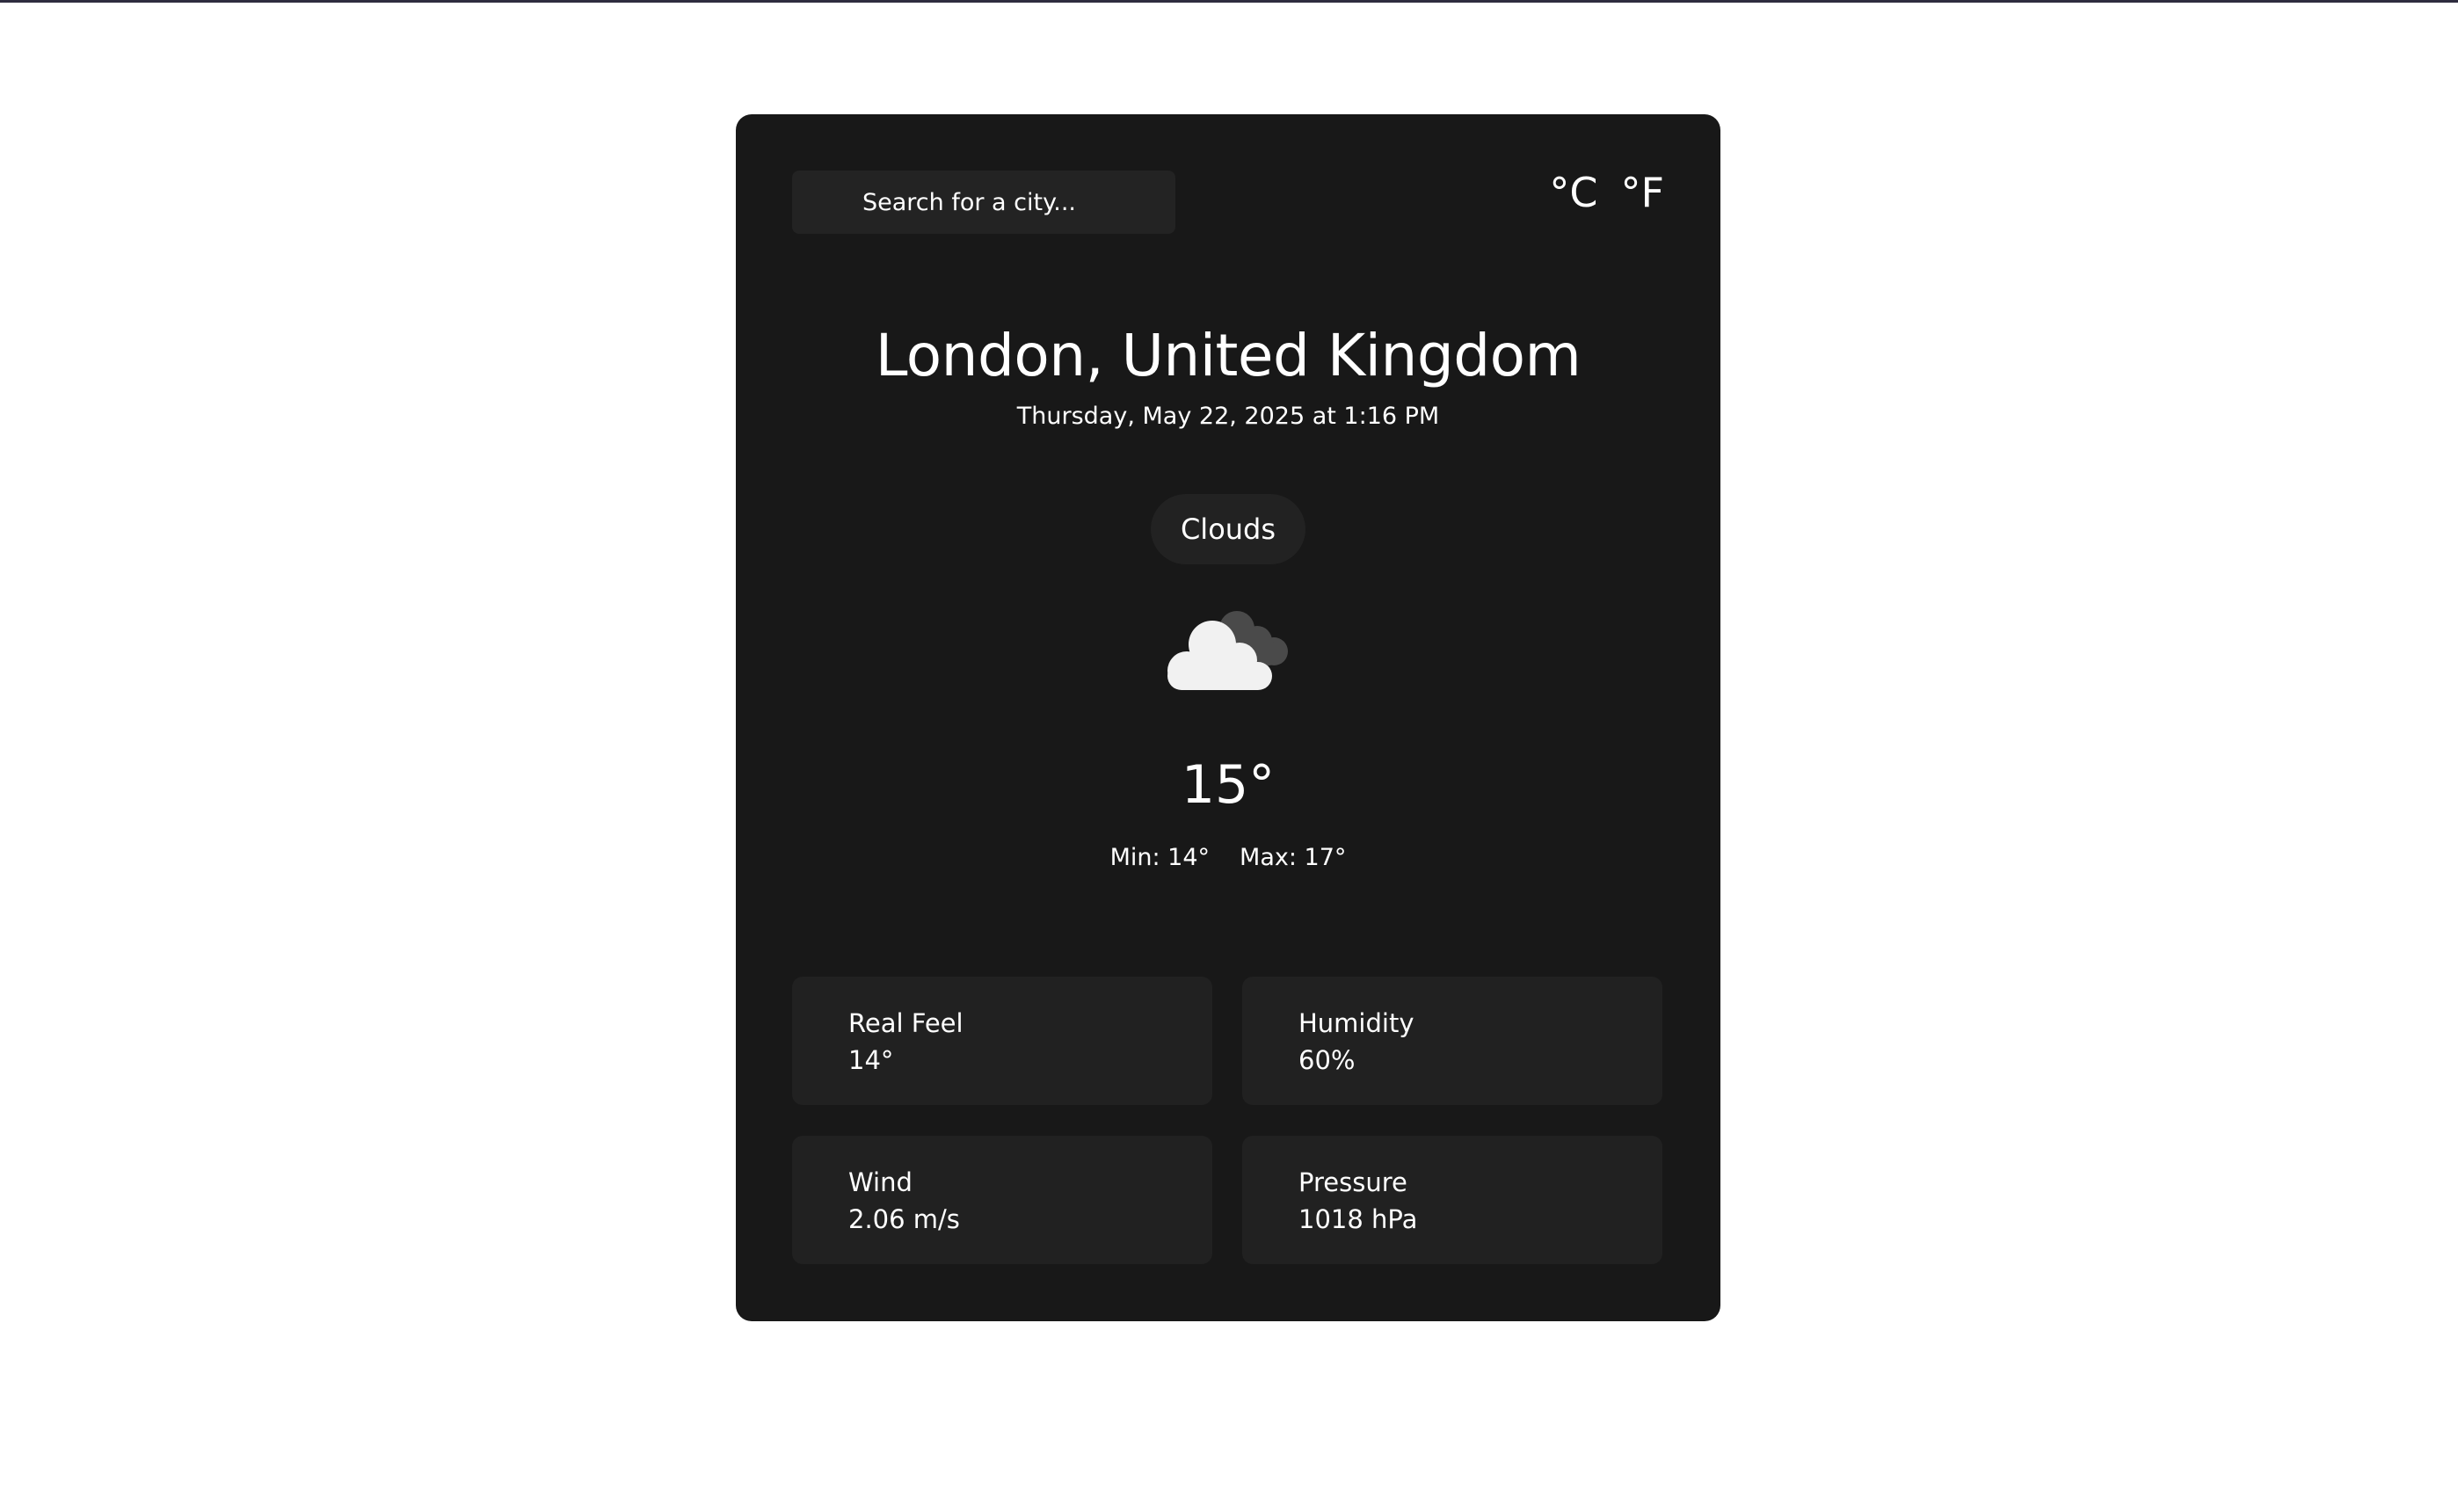  What do you see at coordinates (871, 1060) in the screenshot?
I see `real-feel-value: 14°` at bounding box center [871, 1060].